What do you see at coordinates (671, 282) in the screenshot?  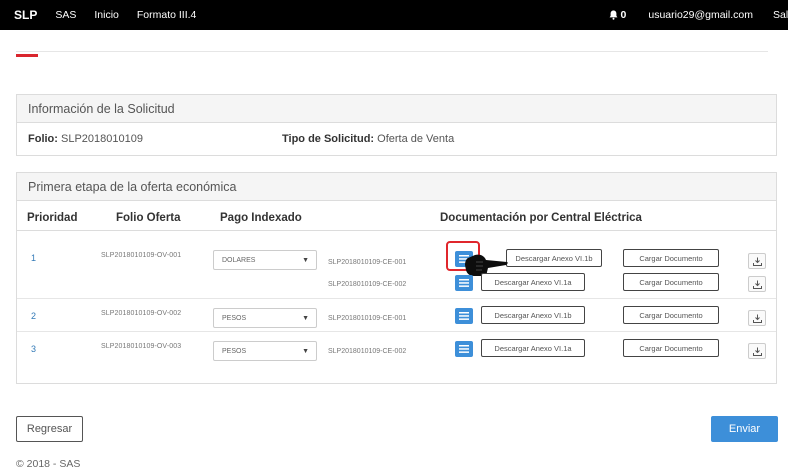 I see `row1-central2-cargar-button: Cargar Documento` at bounding box center [671, 282].